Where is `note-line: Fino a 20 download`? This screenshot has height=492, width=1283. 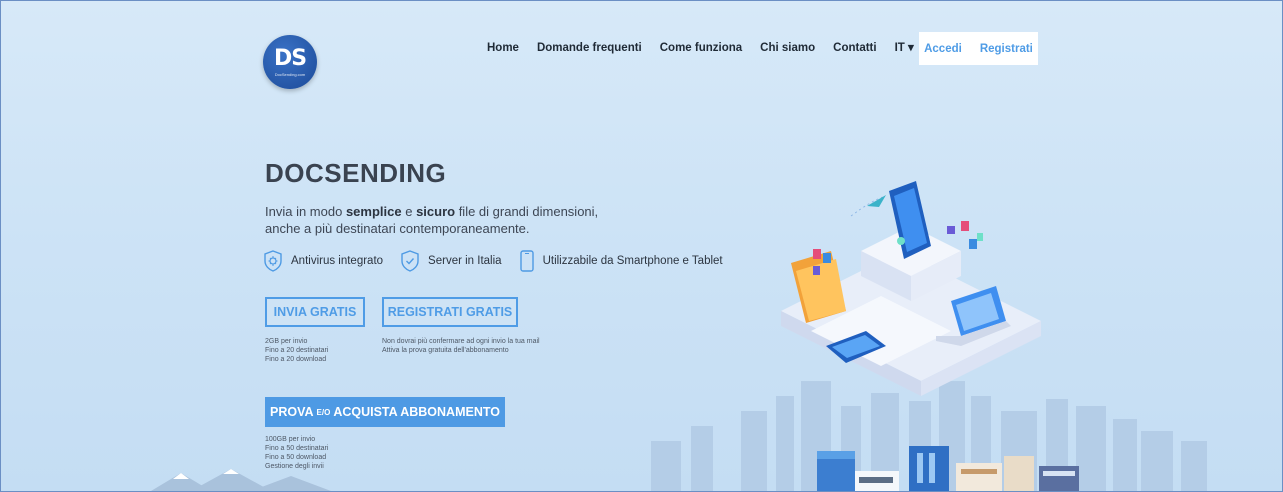
note-line: Fino a 20 download is located at coordinates (296, 359).